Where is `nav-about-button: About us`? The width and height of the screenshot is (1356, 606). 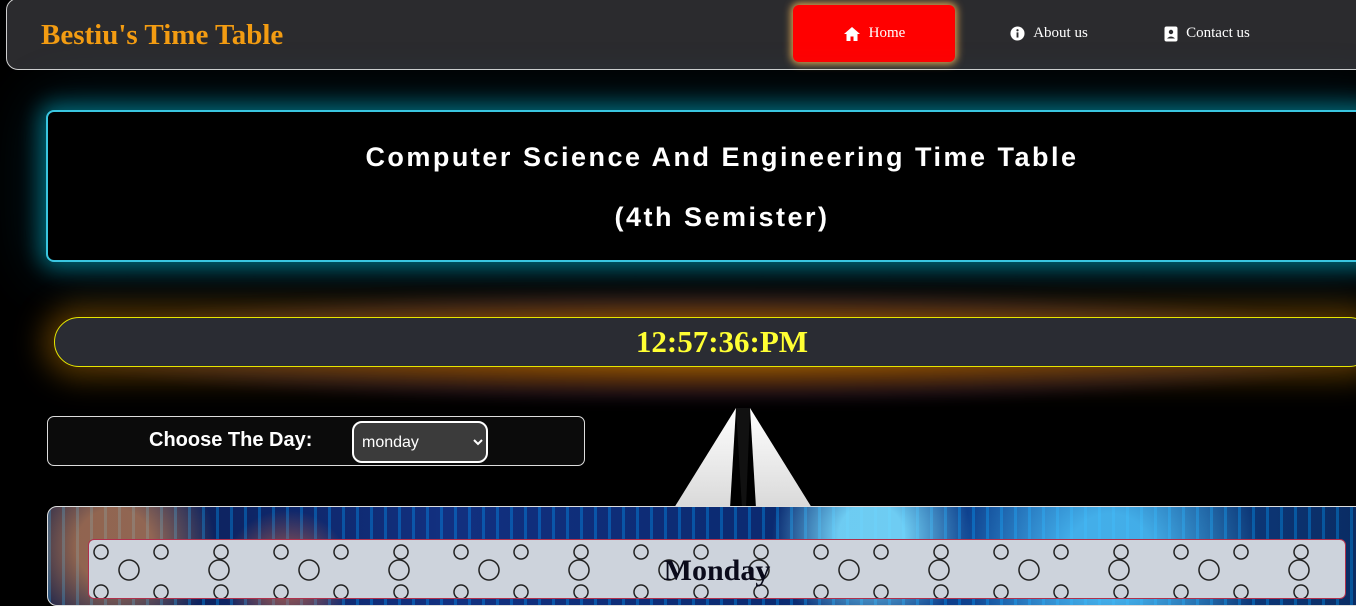 nav-about-button: About us is located at coordinates (1049, 33).